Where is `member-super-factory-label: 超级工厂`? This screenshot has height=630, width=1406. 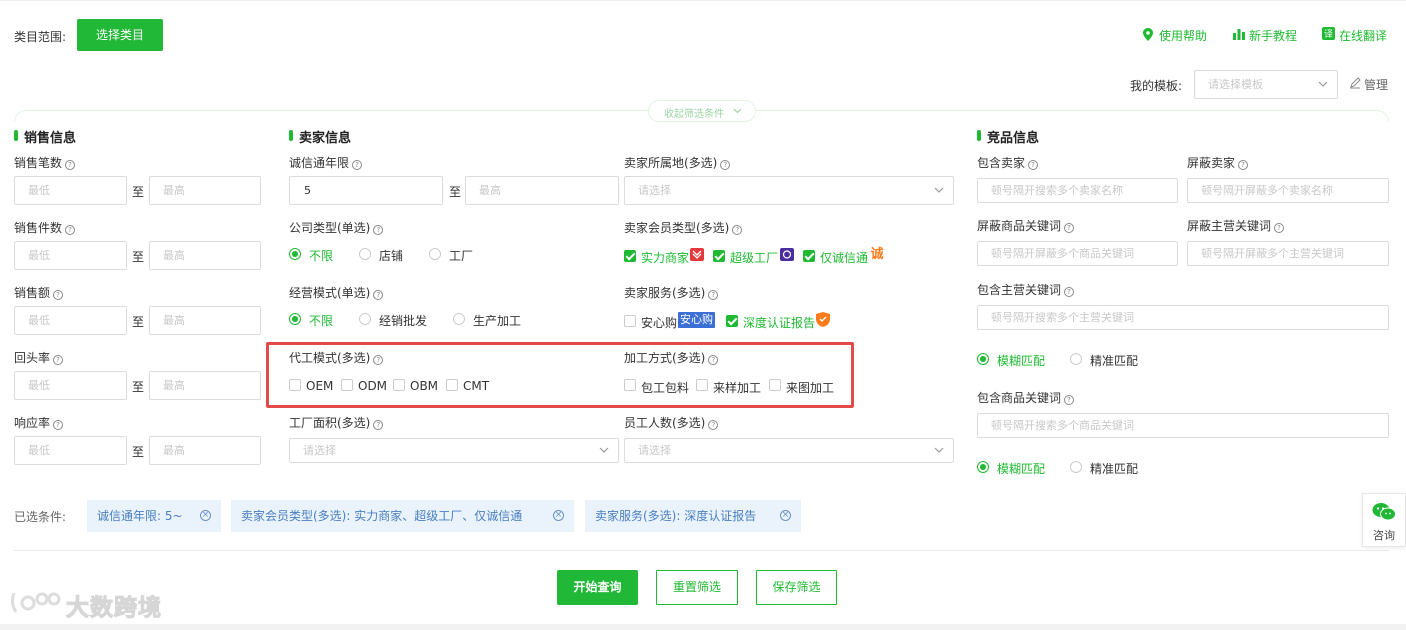
member-super-factory-label: 超级工厂 is located at coordinates (754, 258).